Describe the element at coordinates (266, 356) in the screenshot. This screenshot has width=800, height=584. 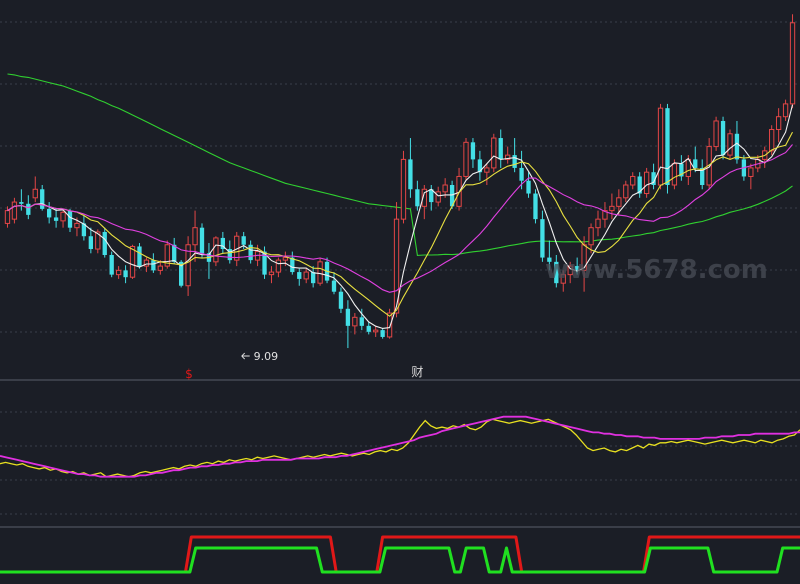
I see `low-price-label: 9.09` at that location.